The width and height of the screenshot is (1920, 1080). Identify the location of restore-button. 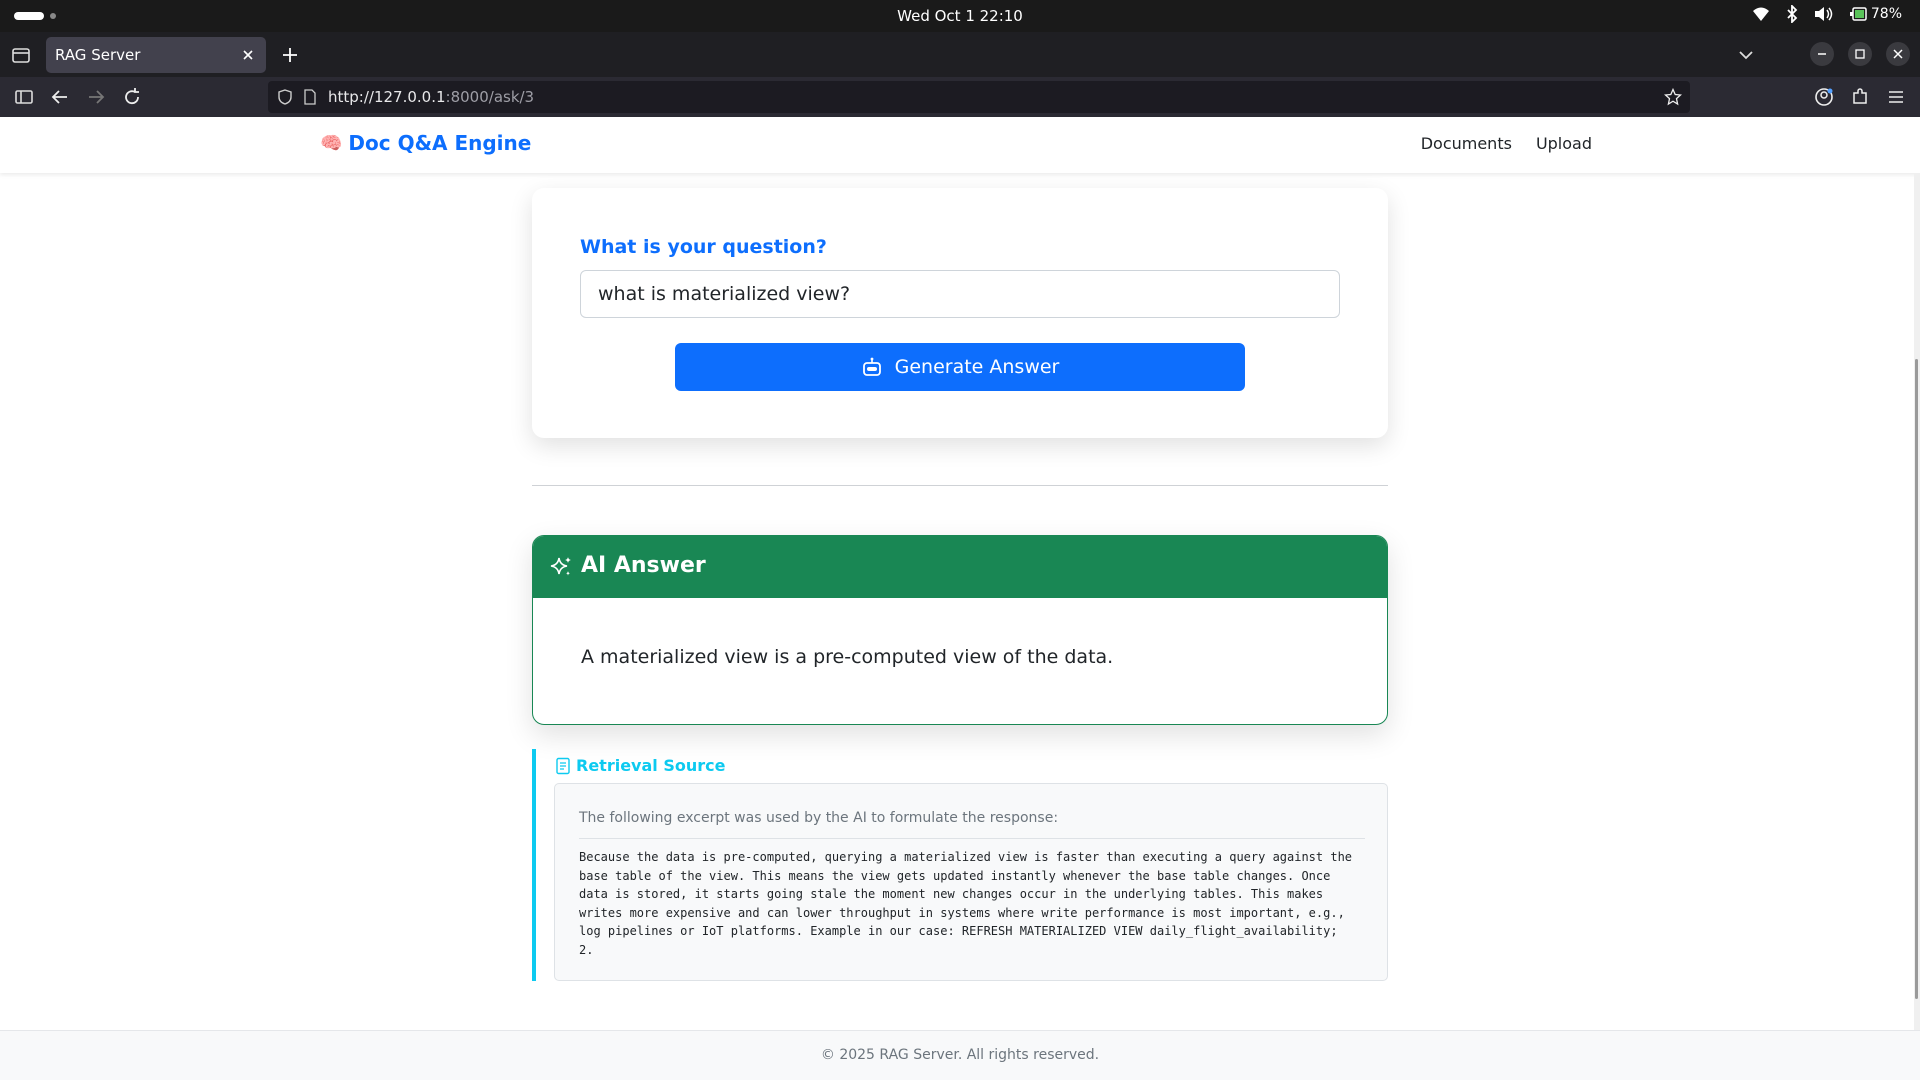
(1860, 54).